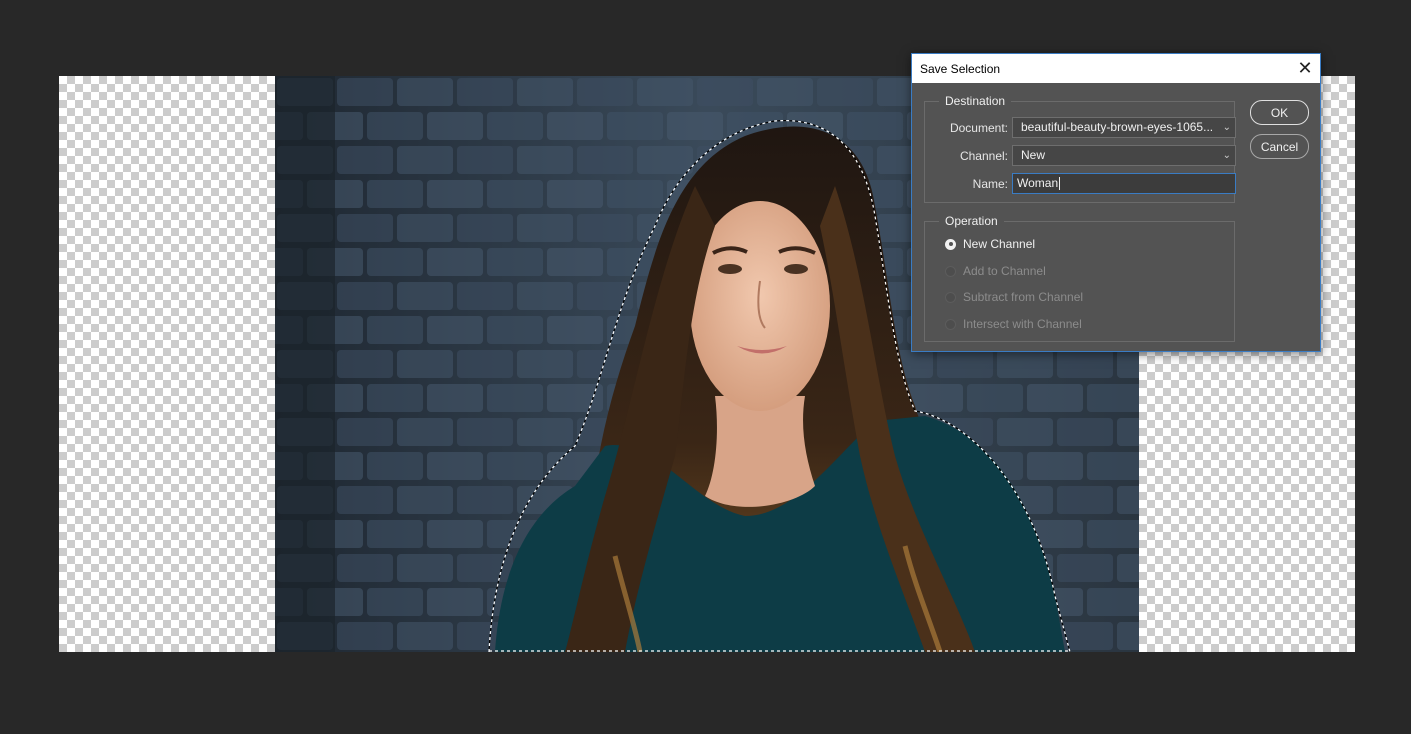 This screenshot has height=734, width=1411. What do you see at coordinates (971, 221) in the screenshot?
I see `operation-label: Operation` at bounding box center [971, 221].